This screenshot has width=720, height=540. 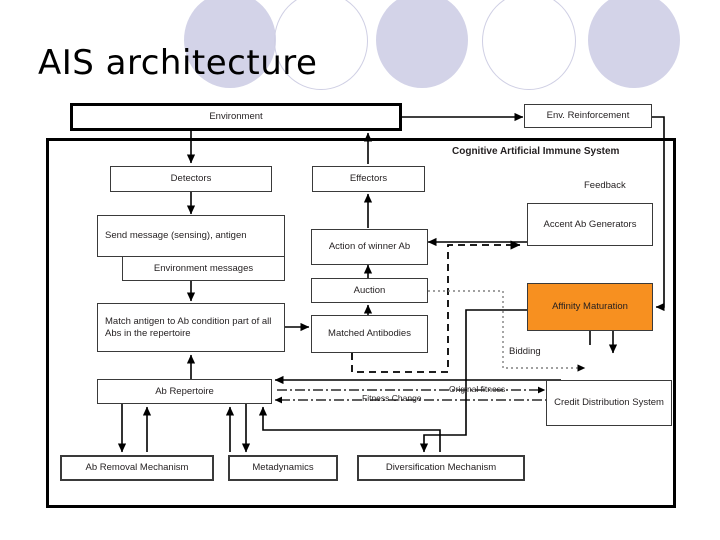 What do you see at coordinates (368, 179) in the screenshot?
I see `box-effectors: Effectors` at bounding box center [368, 179].